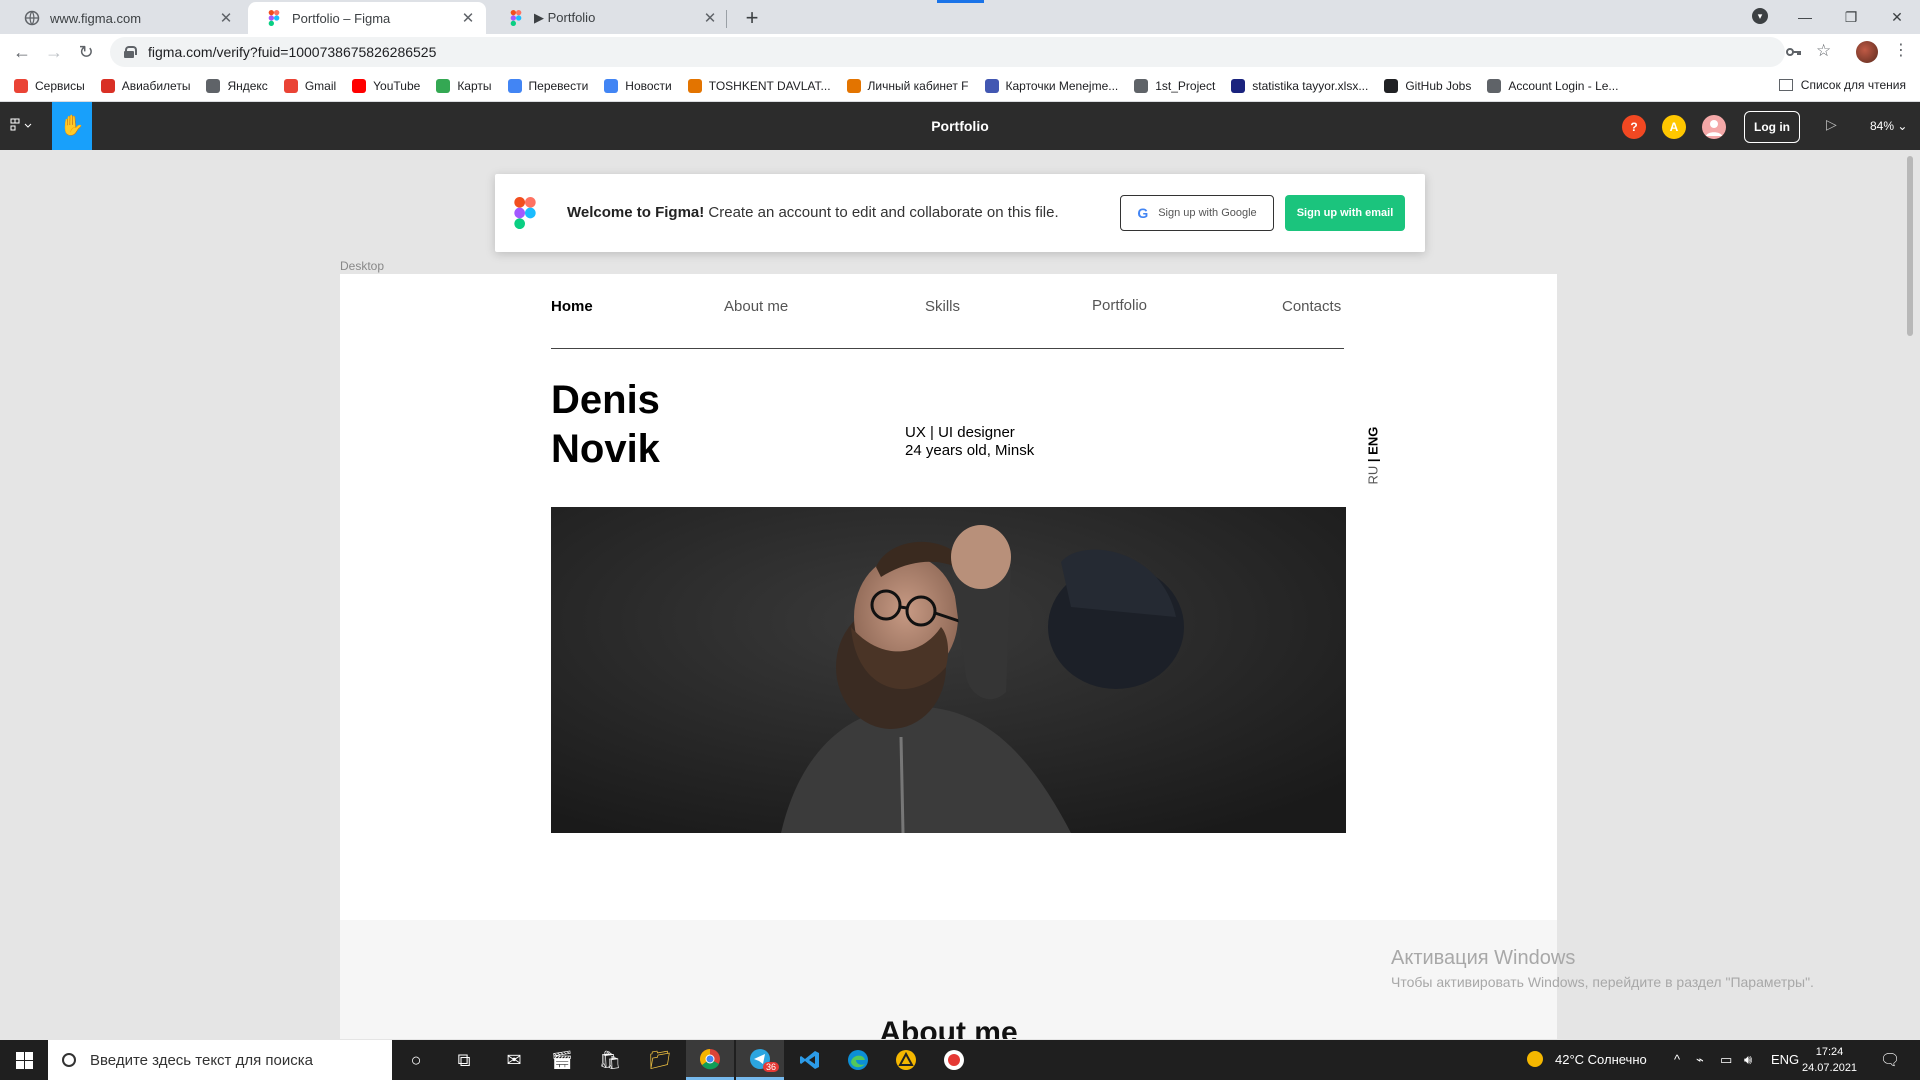 The width and height of the screenshot is (1920, 1080). I want to click on bookmark-item: Авиабилеты, so click(145, 85).